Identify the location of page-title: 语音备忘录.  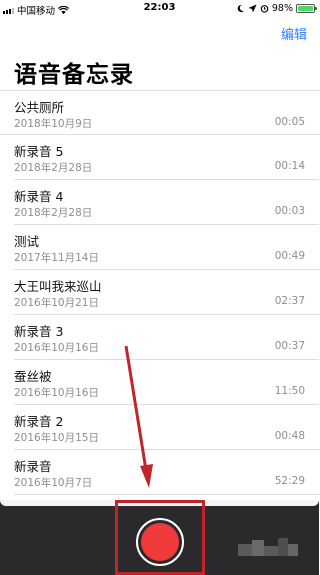
(74, 75).